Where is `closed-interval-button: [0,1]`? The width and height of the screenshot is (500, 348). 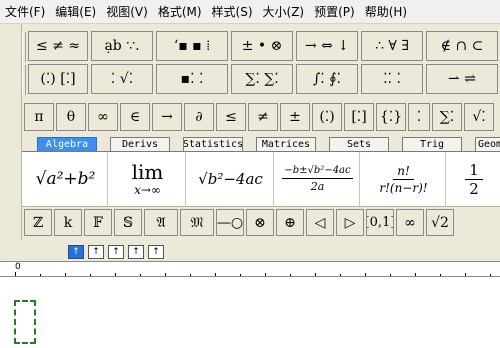
closed-interval-button: [0,1] is located at coordinates (380, 222).